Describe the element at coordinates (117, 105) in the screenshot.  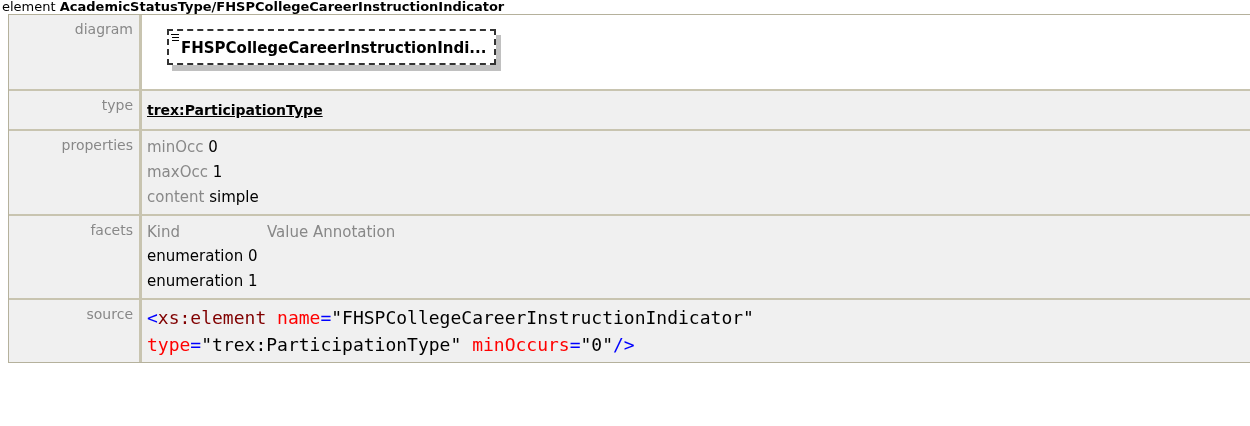
I see `row-label: type` at that location.